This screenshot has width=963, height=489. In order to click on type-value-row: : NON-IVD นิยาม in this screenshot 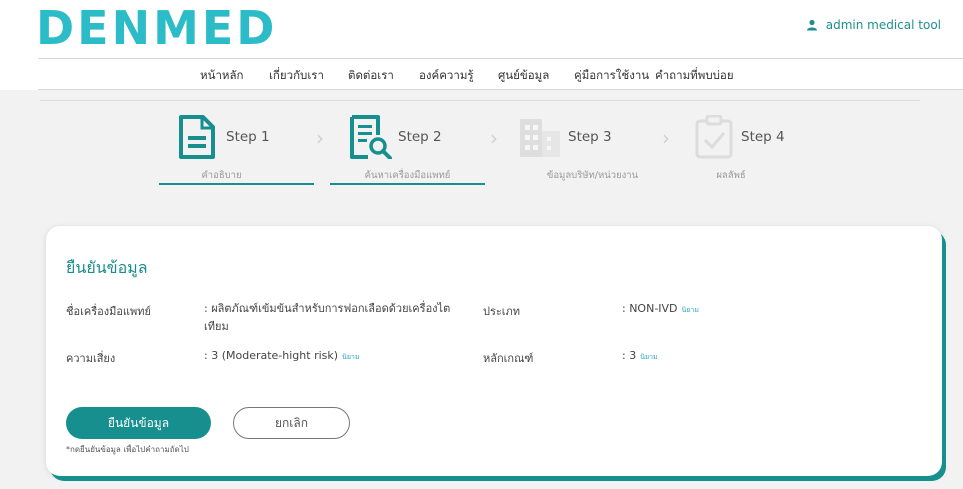, I will do `click(660, 309)`.